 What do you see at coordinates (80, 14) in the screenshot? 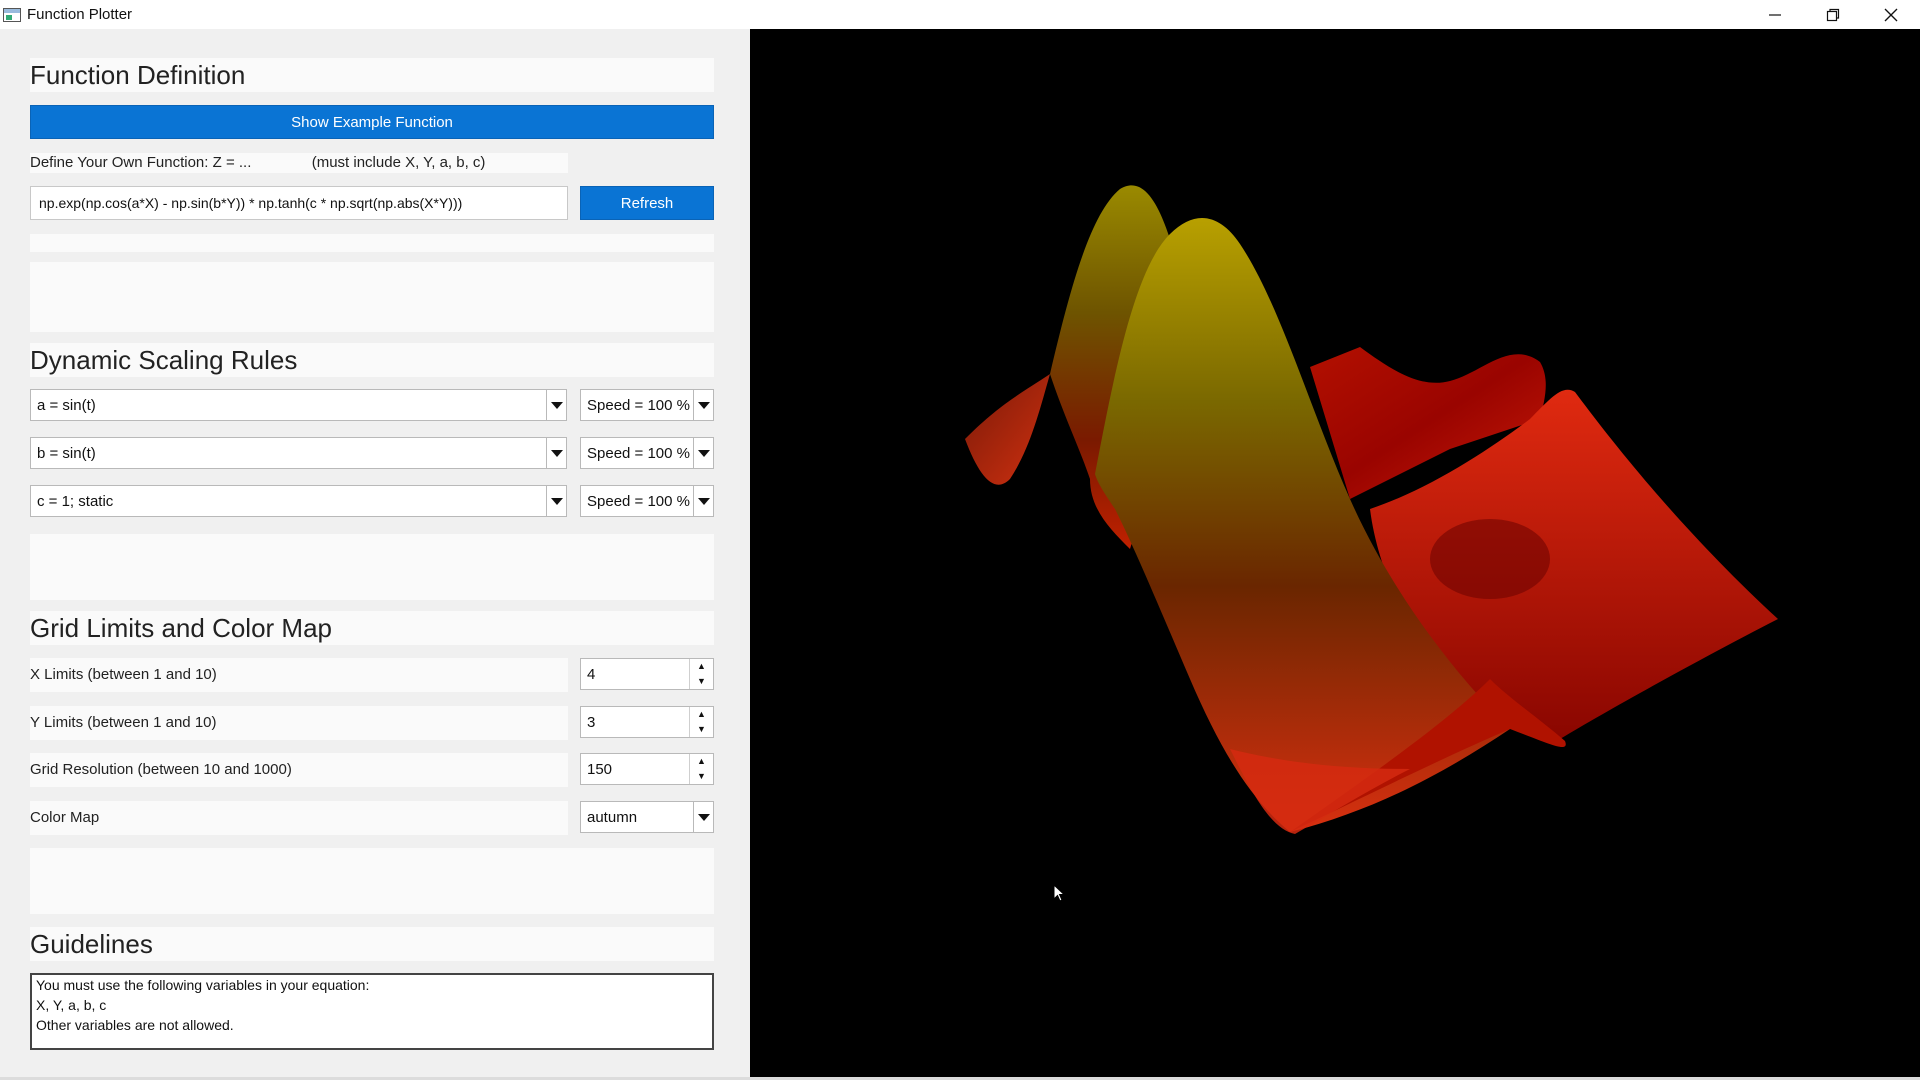
I see `window-title: Function Plotter` at bounding box center [80, 14].